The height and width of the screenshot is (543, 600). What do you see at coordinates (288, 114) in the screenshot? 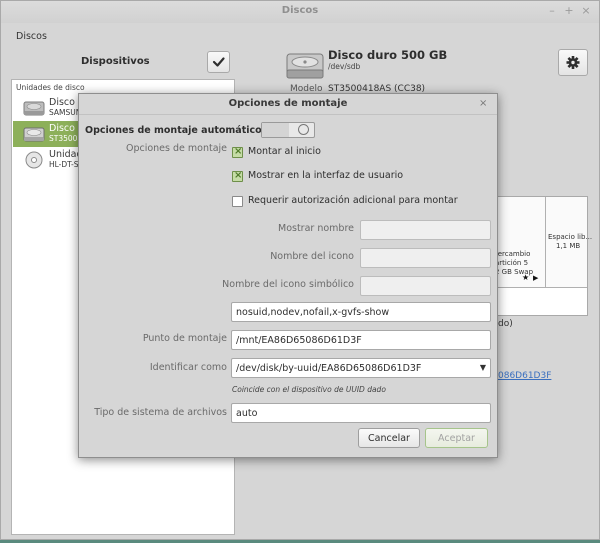
I see `dialog-divider` at bounding box center [288, 114].